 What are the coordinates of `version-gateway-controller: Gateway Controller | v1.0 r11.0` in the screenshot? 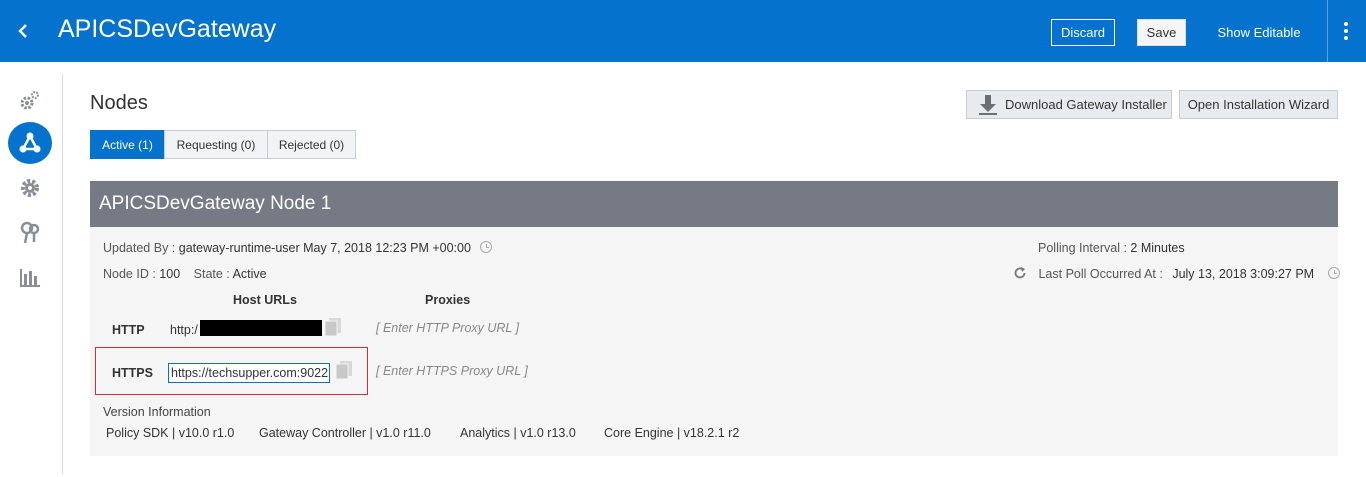 It's located at (345, 433).